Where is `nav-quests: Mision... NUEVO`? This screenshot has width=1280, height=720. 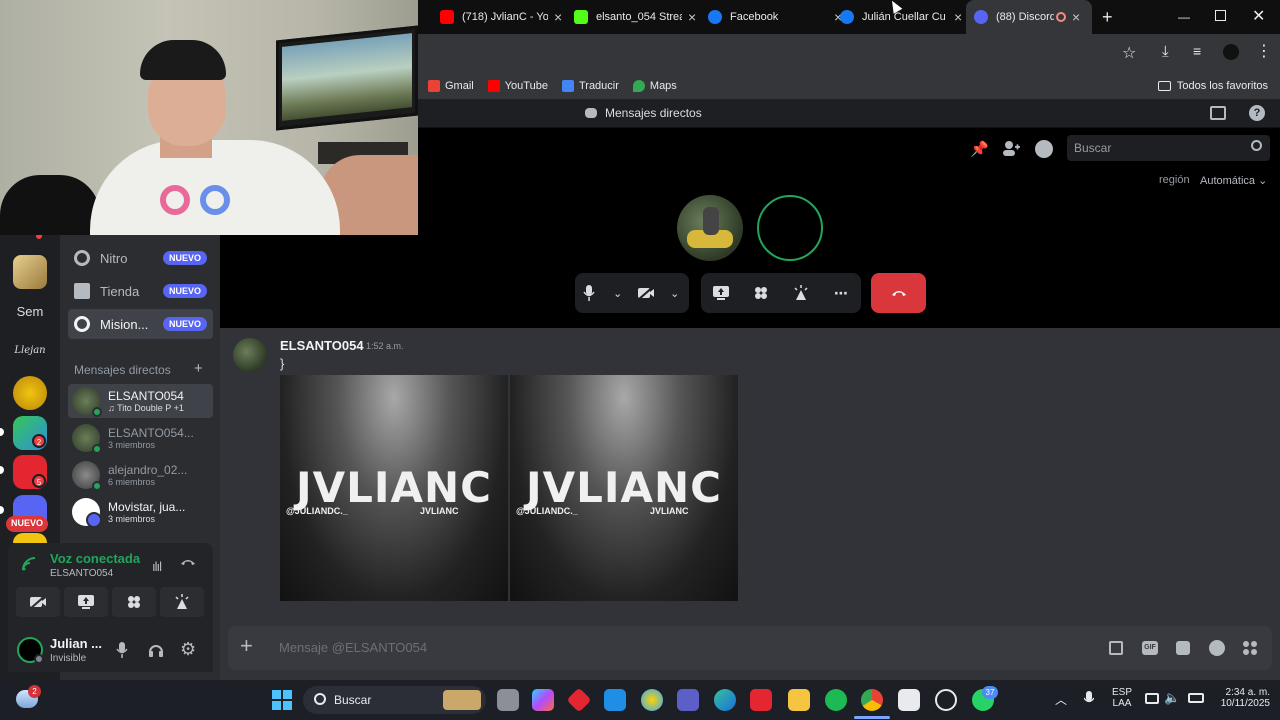
nav-quests: Mision... NUEVO is located at coordinates (140, 324).